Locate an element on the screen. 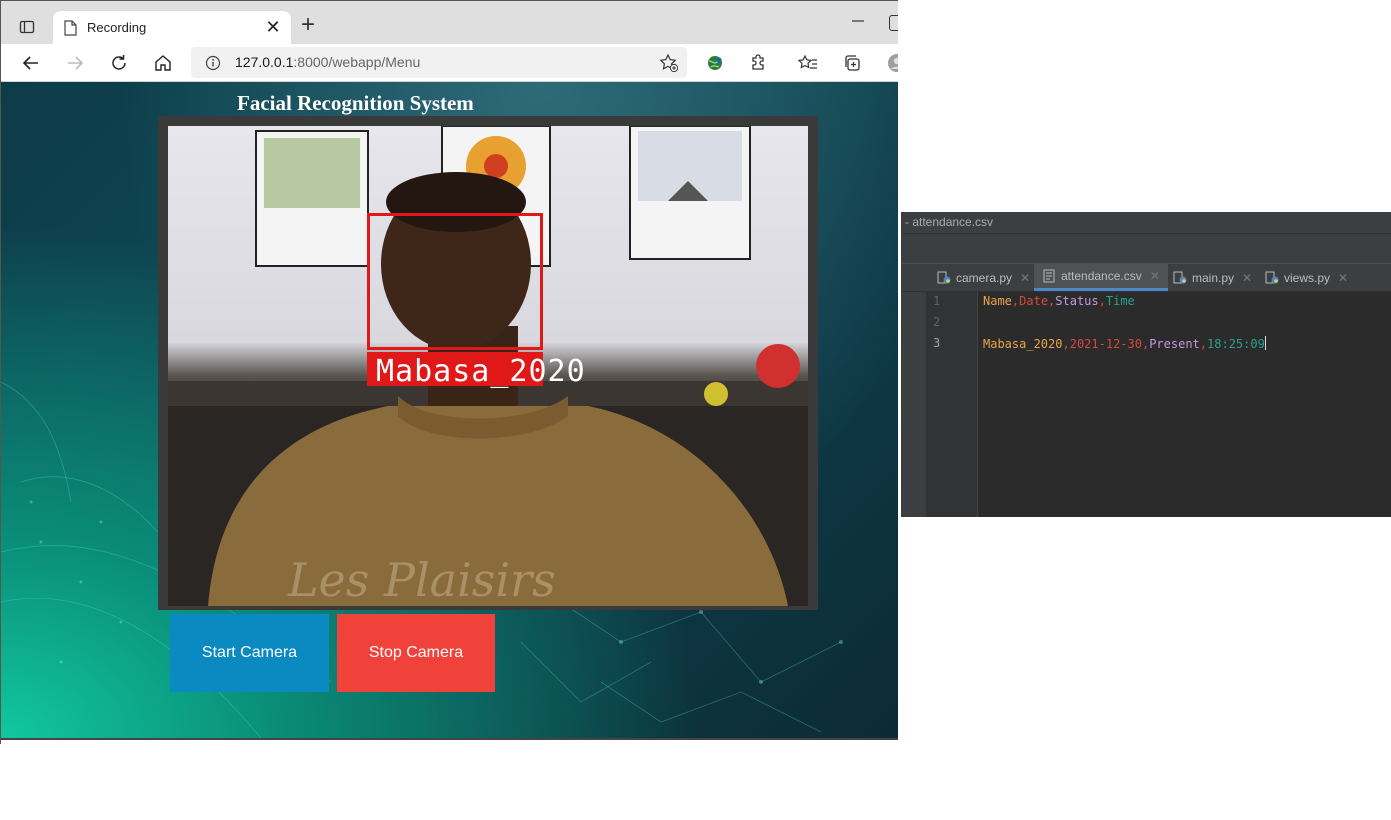 The image size is (1391, 820). extensions-icon is located at coordinates (759, 63).